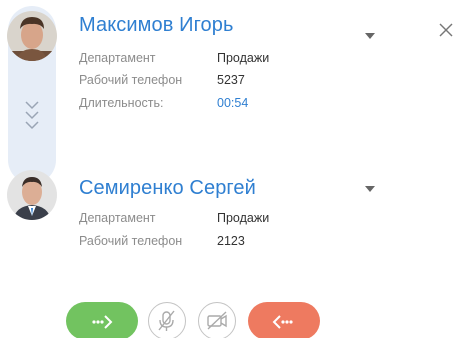 This screenshot has width=455, height=338. Describe the element at coordinates (156, 25) in the screenshot. I see `contact-1-name: Максимов Игорь` at that location.